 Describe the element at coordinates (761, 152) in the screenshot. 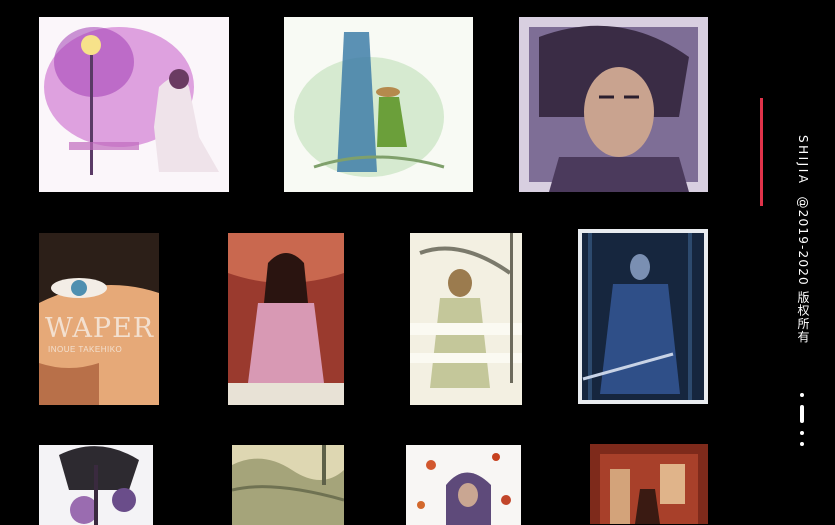

I see `accent-line` at that location.